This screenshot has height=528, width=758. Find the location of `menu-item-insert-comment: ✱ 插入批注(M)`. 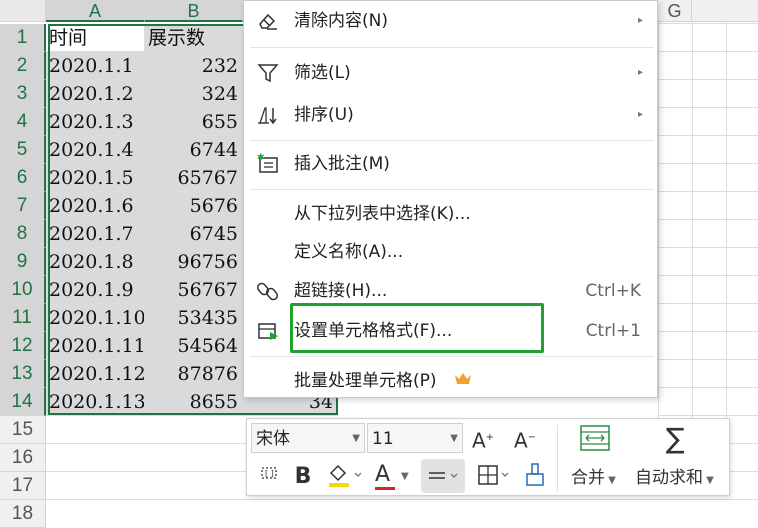

menu-item-insert-comment: ✱ 插入批注(M) is located at coordinates (450, 164).